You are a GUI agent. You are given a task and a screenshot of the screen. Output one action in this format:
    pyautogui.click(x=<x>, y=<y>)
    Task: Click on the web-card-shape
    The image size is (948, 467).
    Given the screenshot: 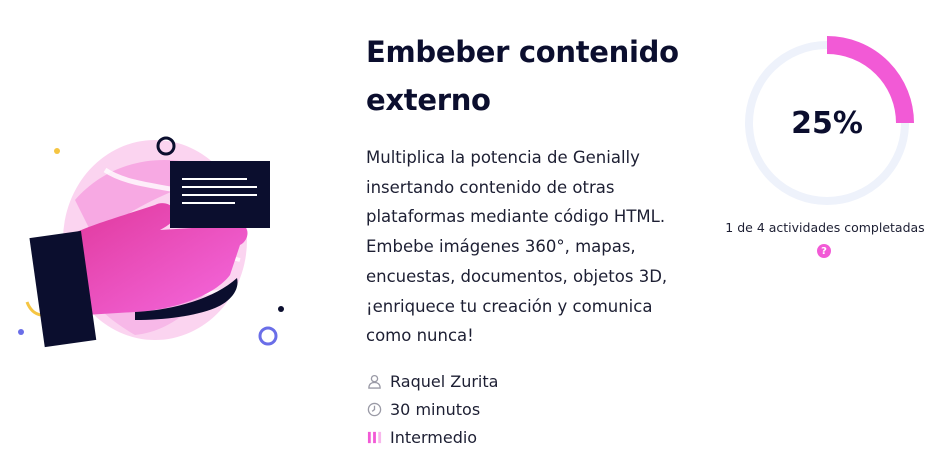 What is the action you would take?
    pyautogui.click(x=220, y=194)
    